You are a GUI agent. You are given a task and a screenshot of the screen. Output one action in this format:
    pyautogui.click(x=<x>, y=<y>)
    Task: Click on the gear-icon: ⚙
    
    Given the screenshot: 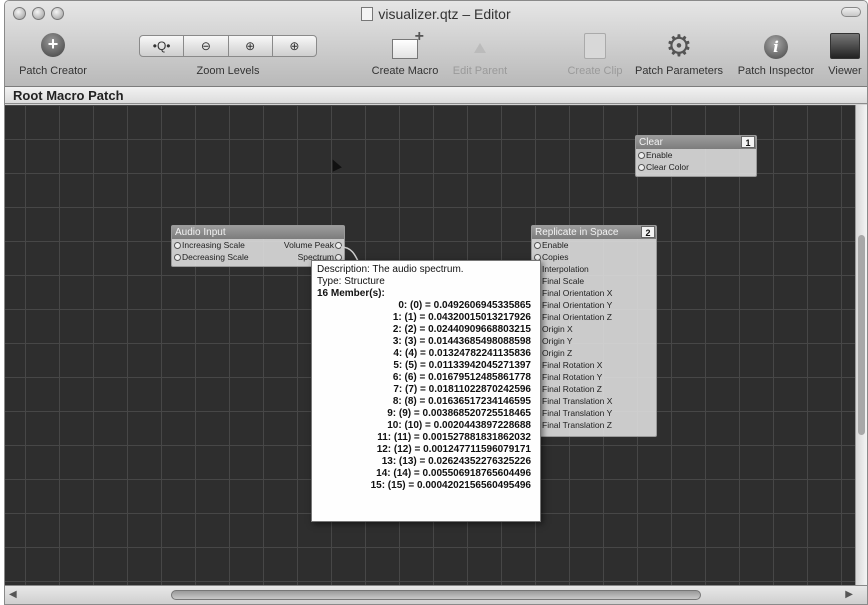 What is the action you would take?
    pyautogui.click(x=679, y=46)
    